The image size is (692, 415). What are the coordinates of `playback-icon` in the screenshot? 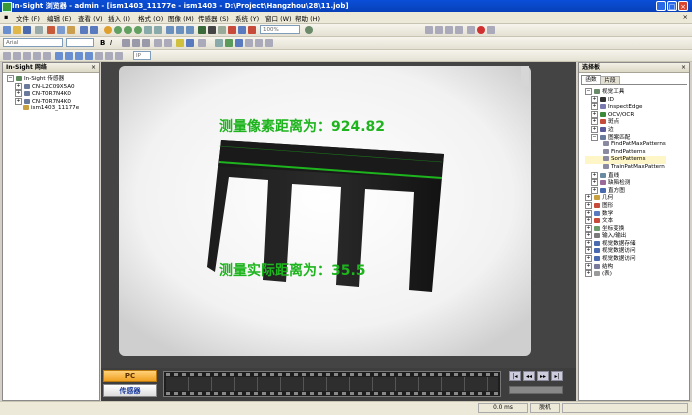 It's located at (491, 30).